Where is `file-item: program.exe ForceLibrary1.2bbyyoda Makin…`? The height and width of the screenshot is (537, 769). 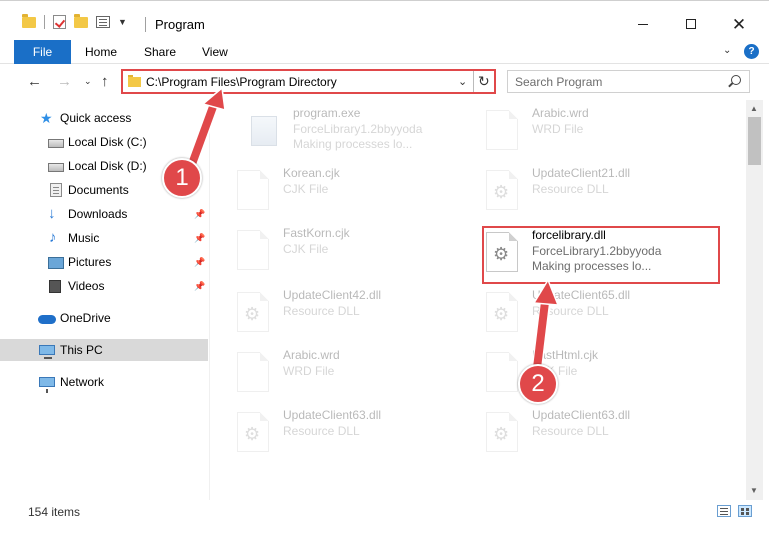
file-item: program.exe ForceLibrary1.2bbyyoda Makin… is located at coordinates (367, 133).